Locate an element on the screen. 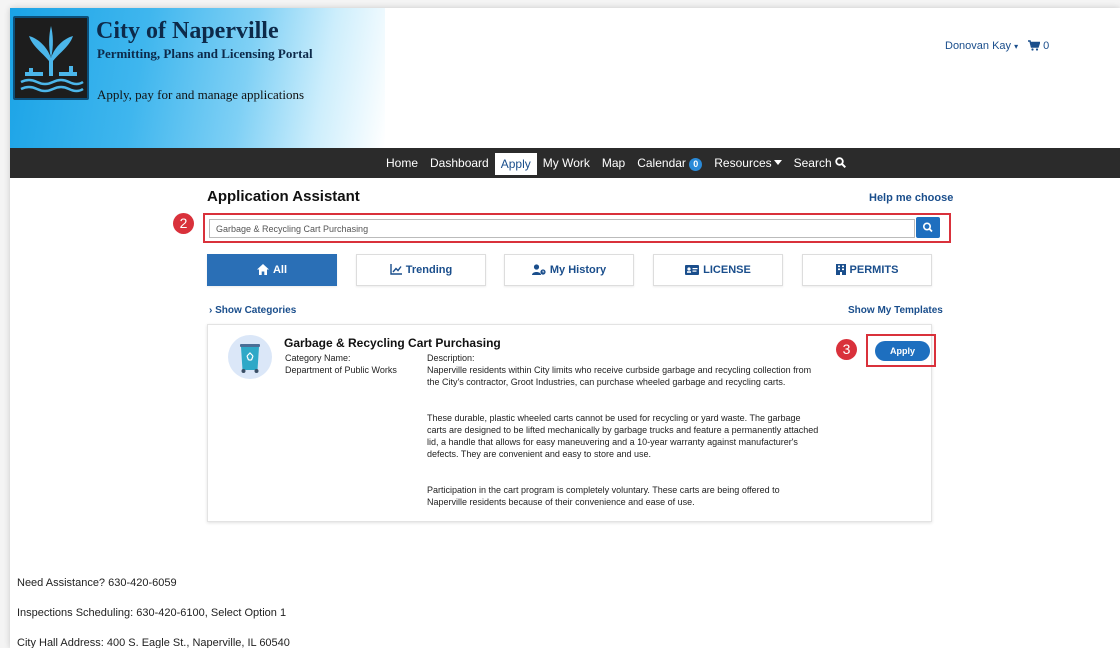 Image resolution: width=1120 pixels, height=648 pixels. nav-search: Search is located at coordinates (820, 163).